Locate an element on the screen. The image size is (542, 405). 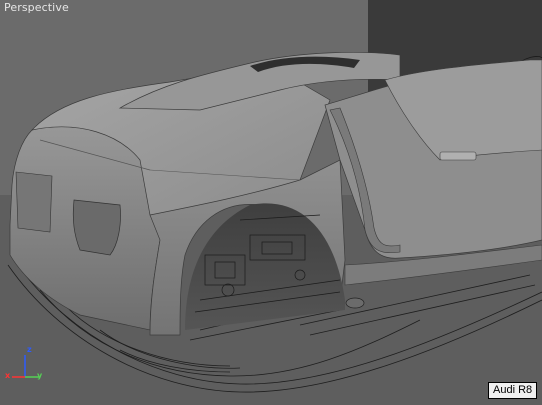
axis-z-label: z is located at coordinates (29, 349).